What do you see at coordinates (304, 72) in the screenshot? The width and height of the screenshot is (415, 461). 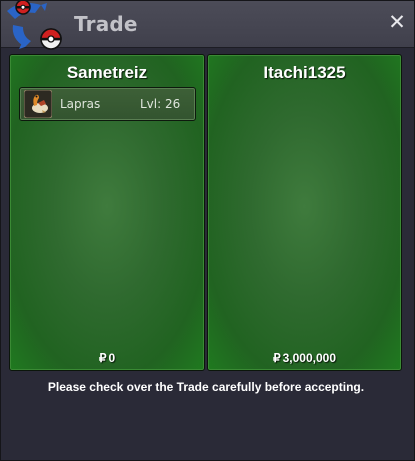 I see `trader-name: Itachi1325` at bounding box center [304, 72].